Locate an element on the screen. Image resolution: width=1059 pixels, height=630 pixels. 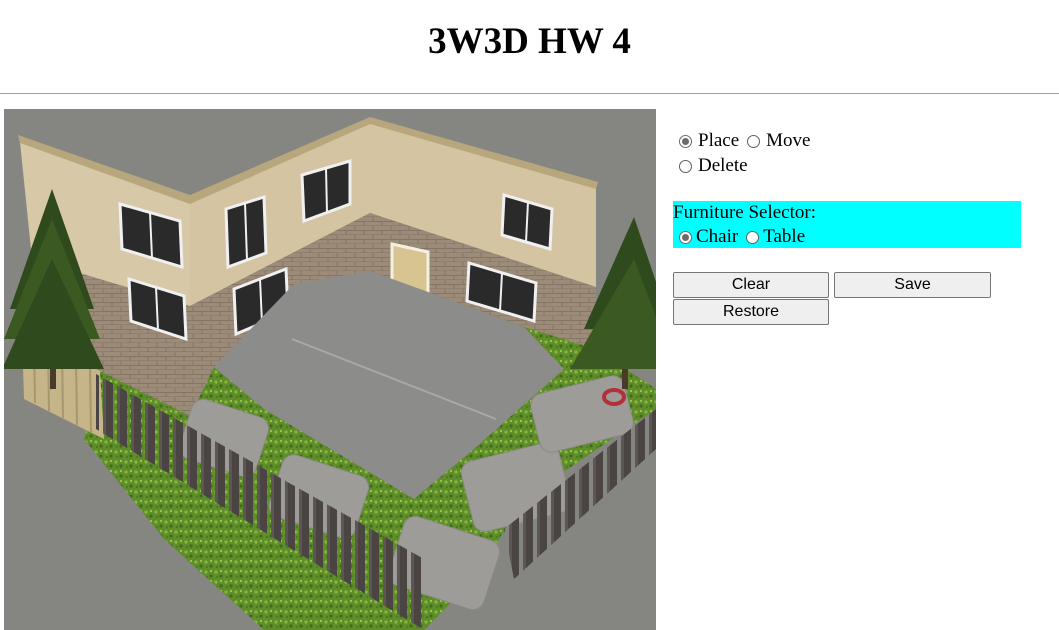
furniture-chair-radio is located at coordinates (685, 237).